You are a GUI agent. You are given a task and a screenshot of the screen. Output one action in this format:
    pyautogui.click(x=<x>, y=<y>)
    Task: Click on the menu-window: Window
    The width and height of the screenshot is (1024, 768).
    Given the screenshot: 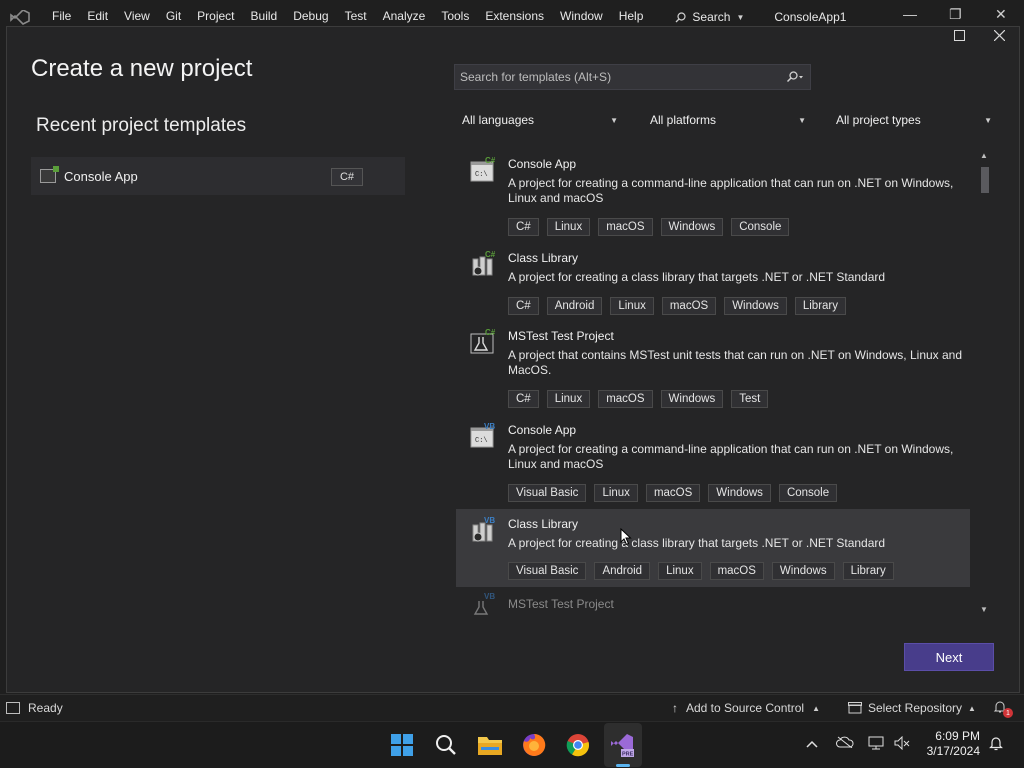 What is the action you would take?
    pyautogui.click(x=581, y=17)
    